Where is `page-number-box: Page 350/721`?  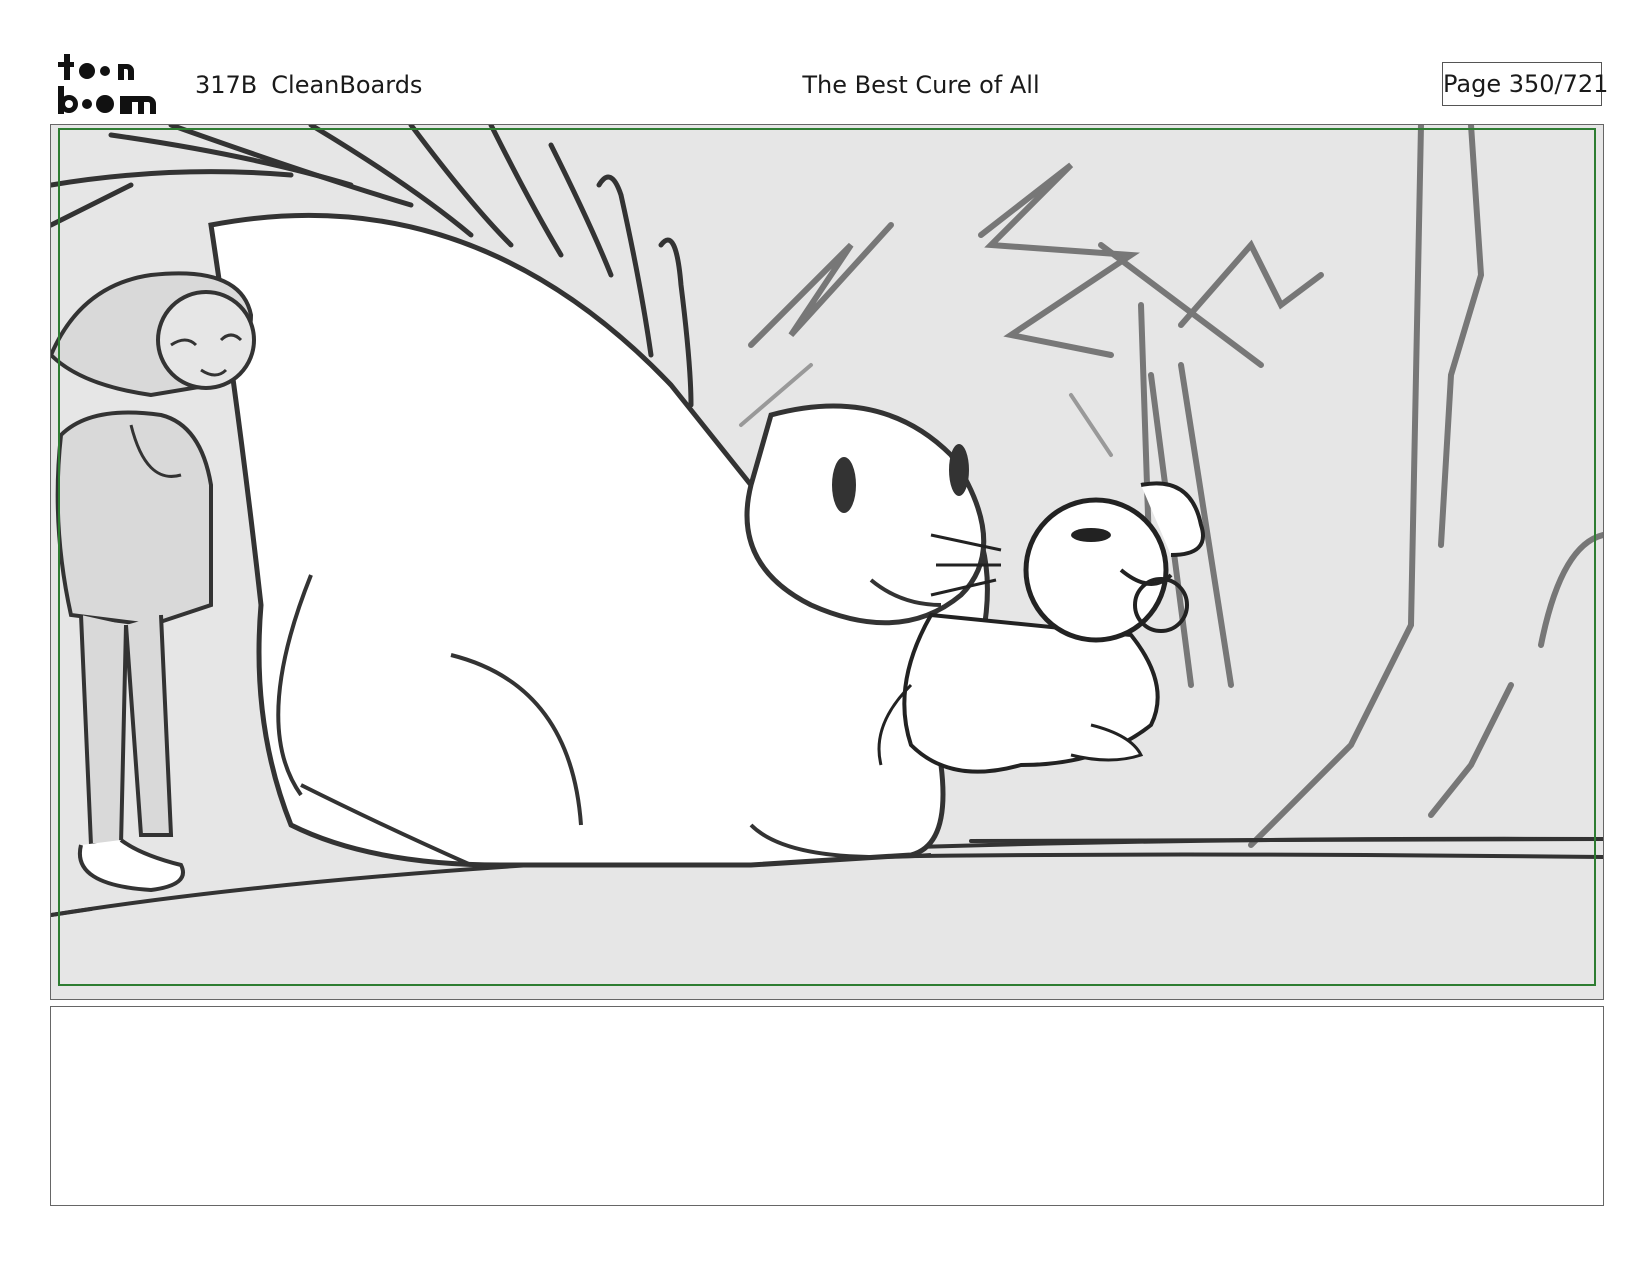 page-number-box: Page 350/721 is located at coordinates (1525, 84).